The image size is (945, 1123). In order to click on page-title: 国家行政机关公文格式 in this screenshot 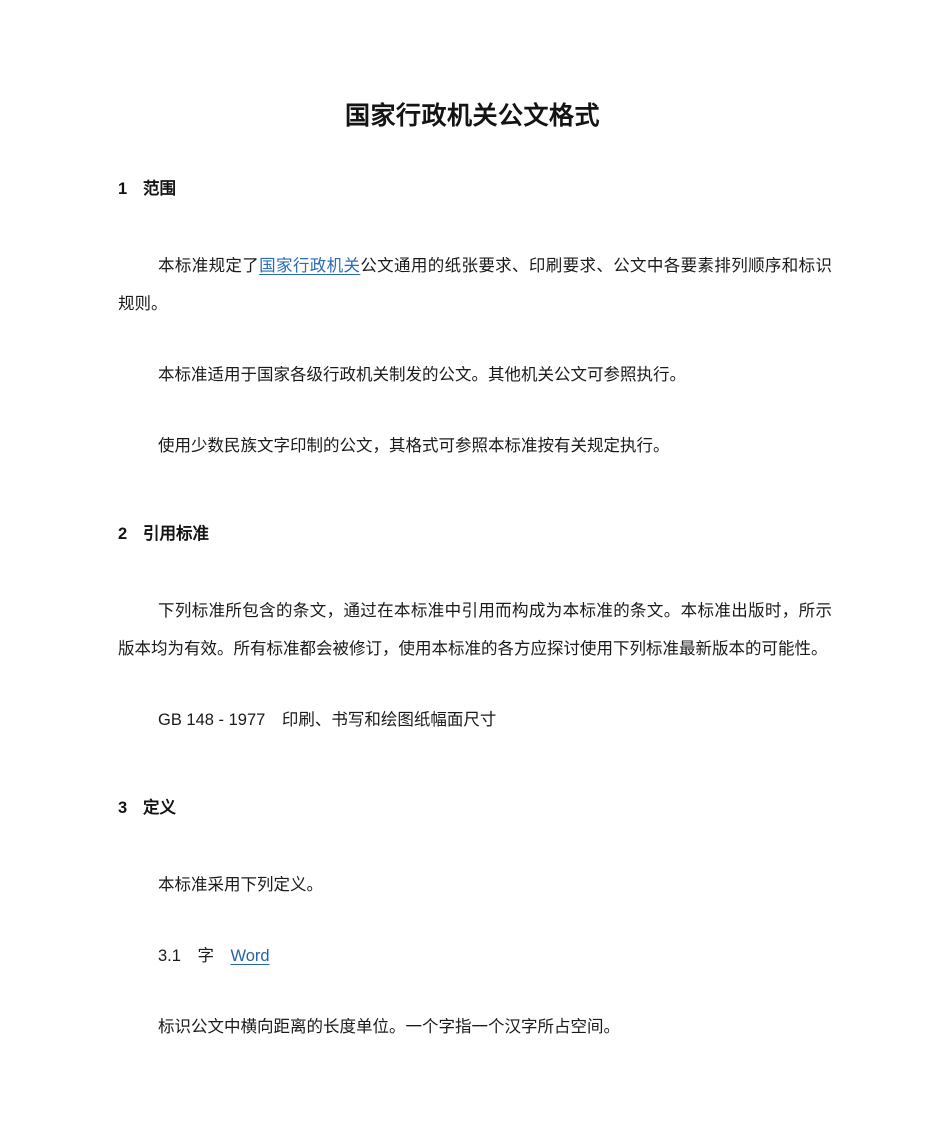, I will do `click(472, 116)`.